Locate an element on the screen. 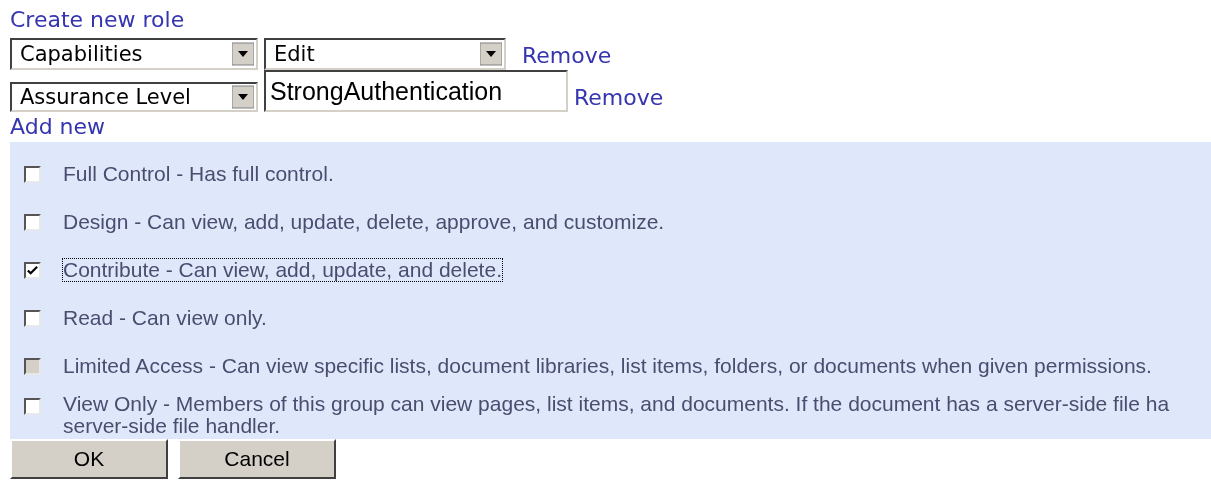  permission-label: Full Control - Has full control. is located at coordinates (198, 174).